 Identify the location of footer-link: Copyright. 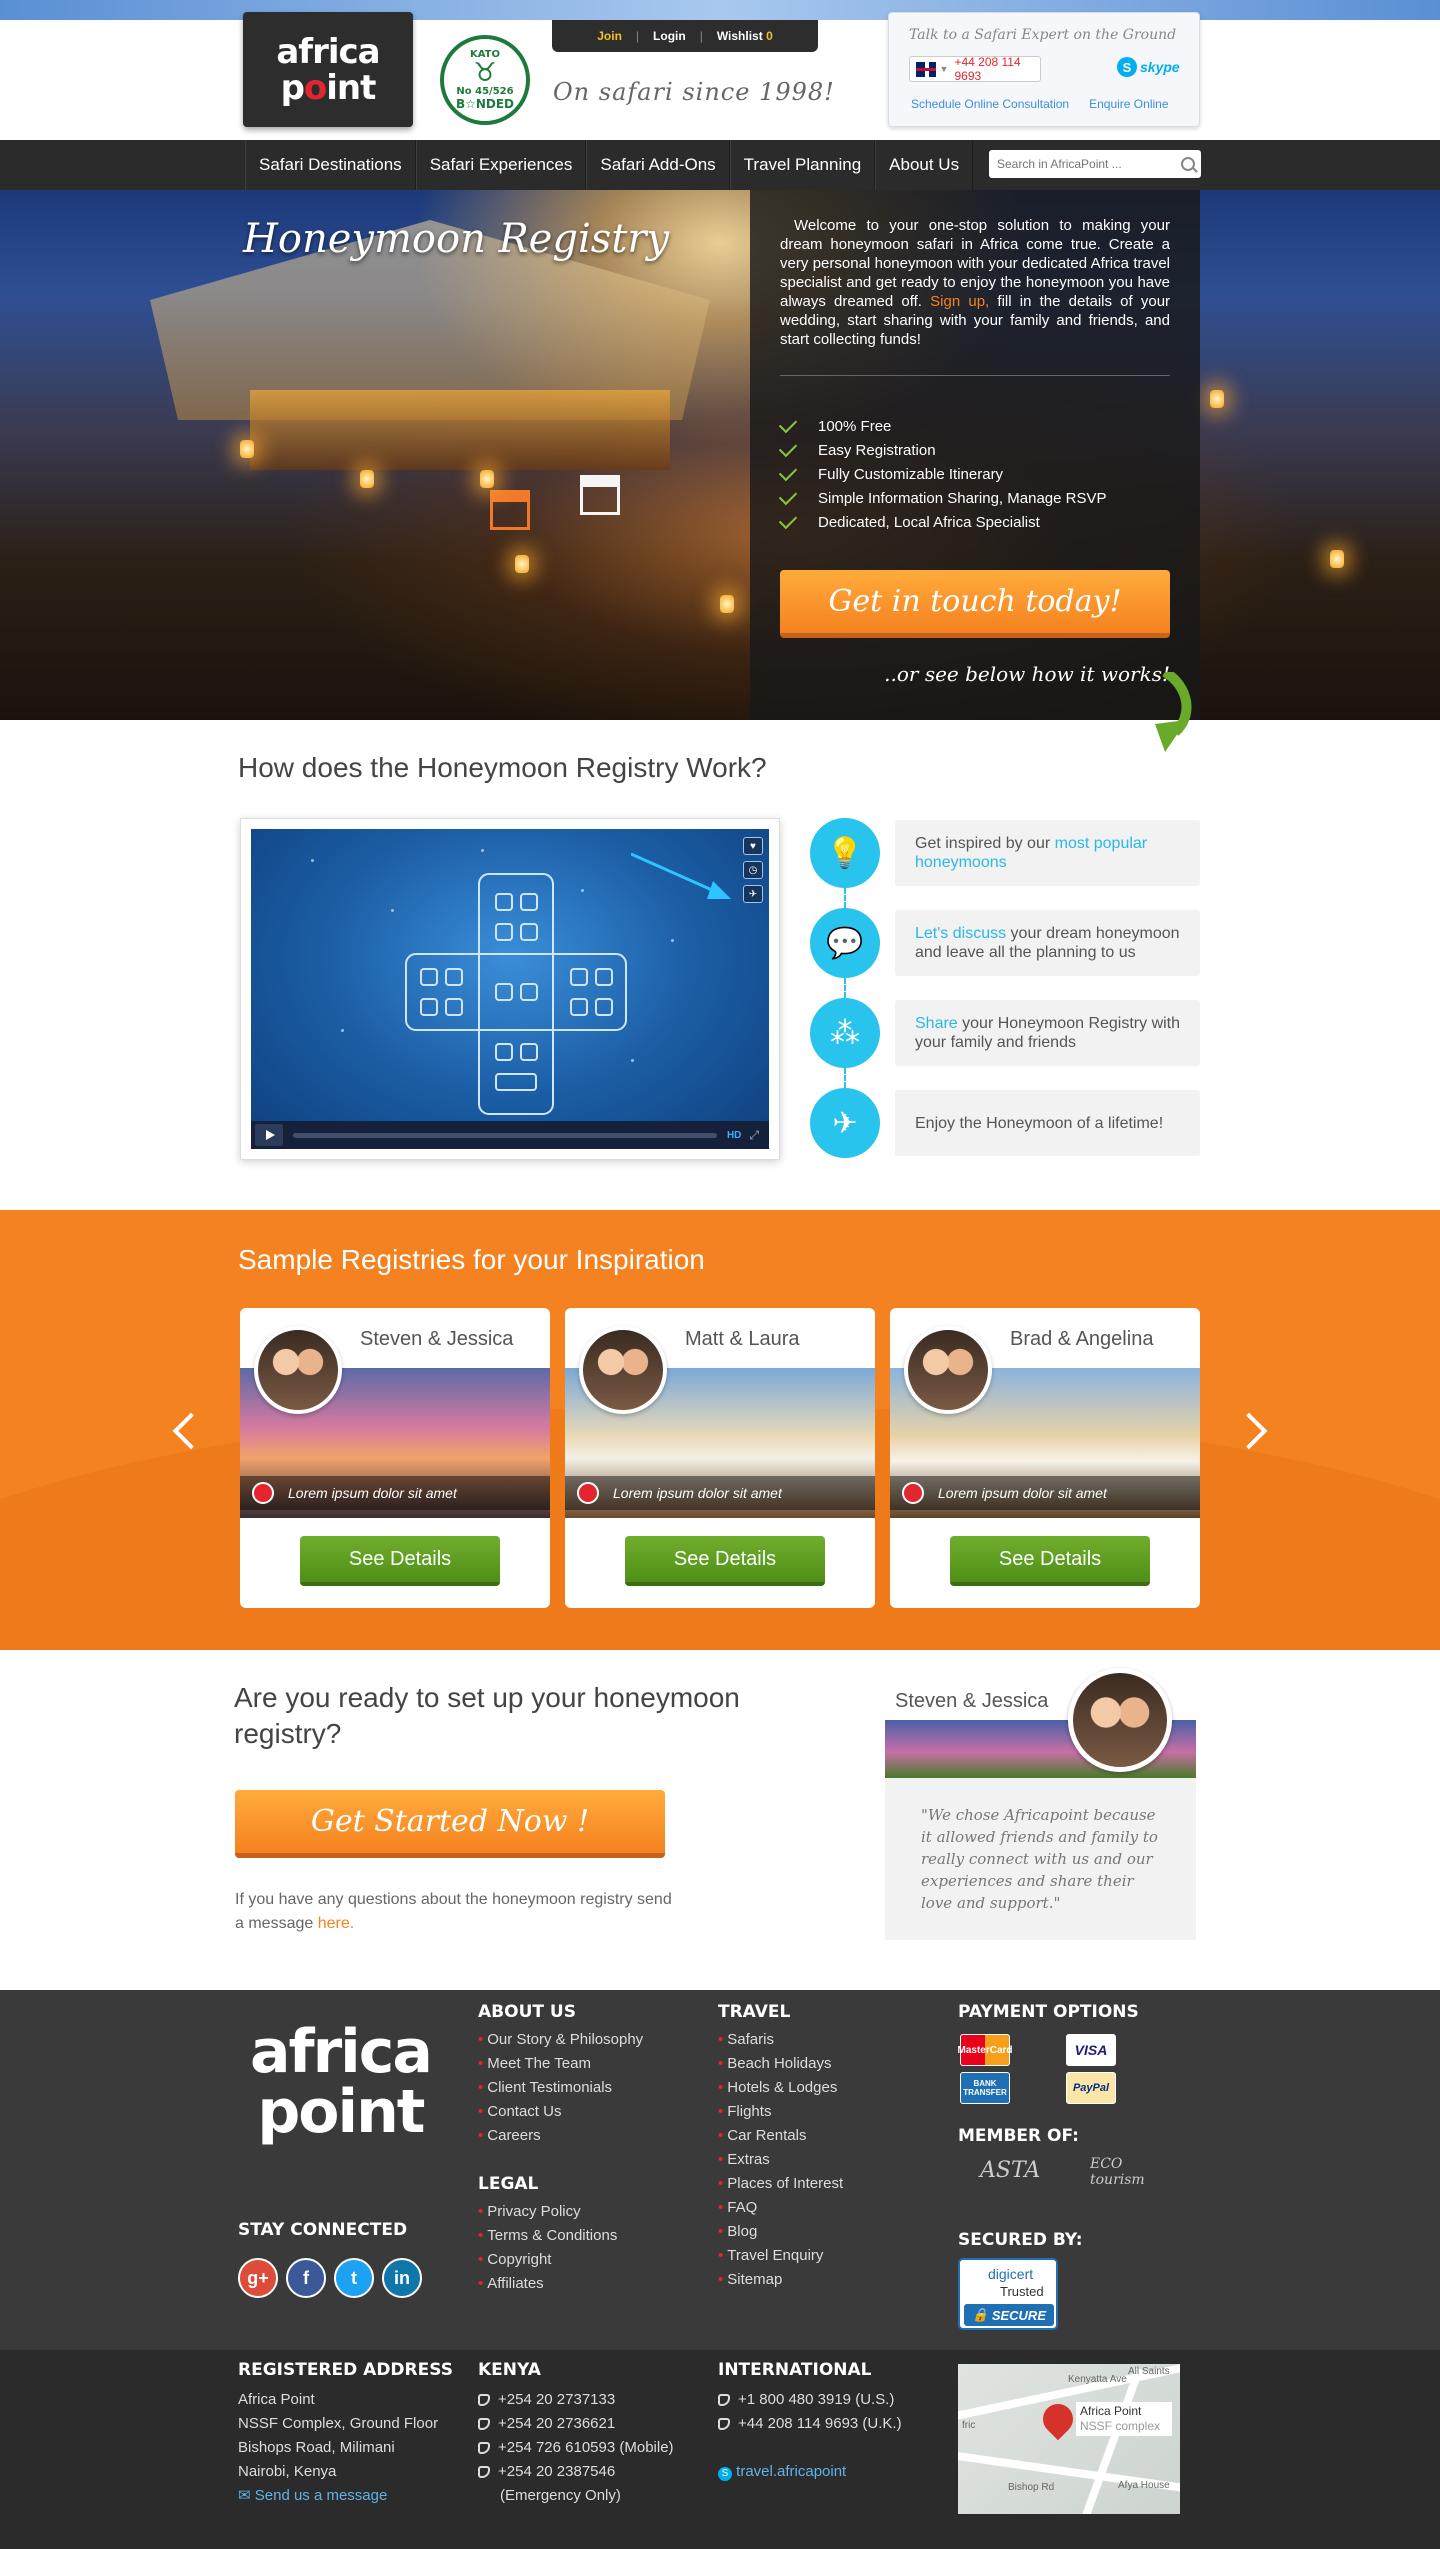
(547, 2260).